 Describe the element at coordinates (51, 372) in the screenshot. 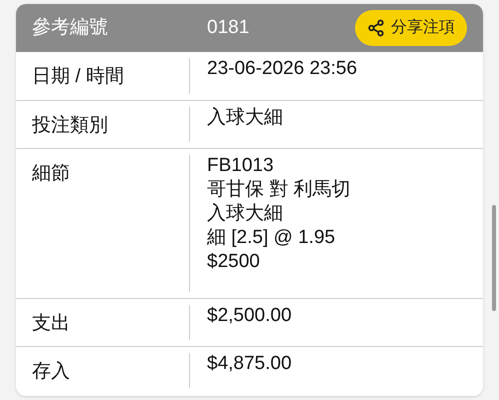

I see `row-label: 存入` at that location.